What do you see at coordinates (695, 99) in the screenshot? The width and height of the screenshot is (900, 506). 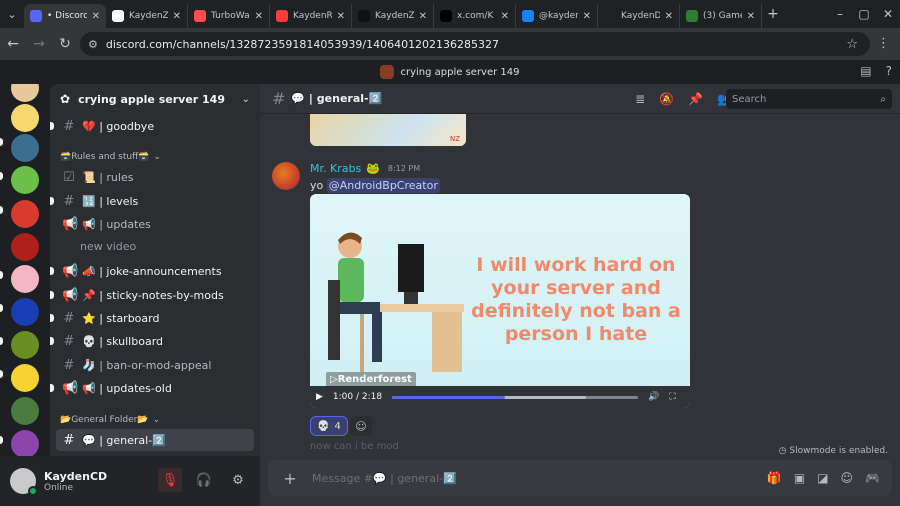 I see `pin-icon: 📌` at bounding box center [695, 99].